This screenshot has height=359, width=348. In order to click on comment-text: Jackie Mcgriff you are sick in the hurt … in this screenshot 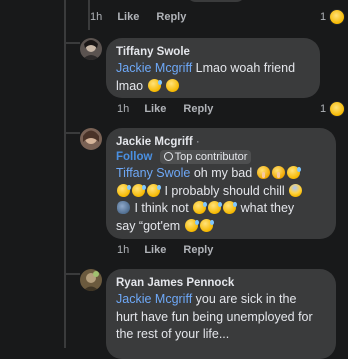, I will do `click(221, 317)`.